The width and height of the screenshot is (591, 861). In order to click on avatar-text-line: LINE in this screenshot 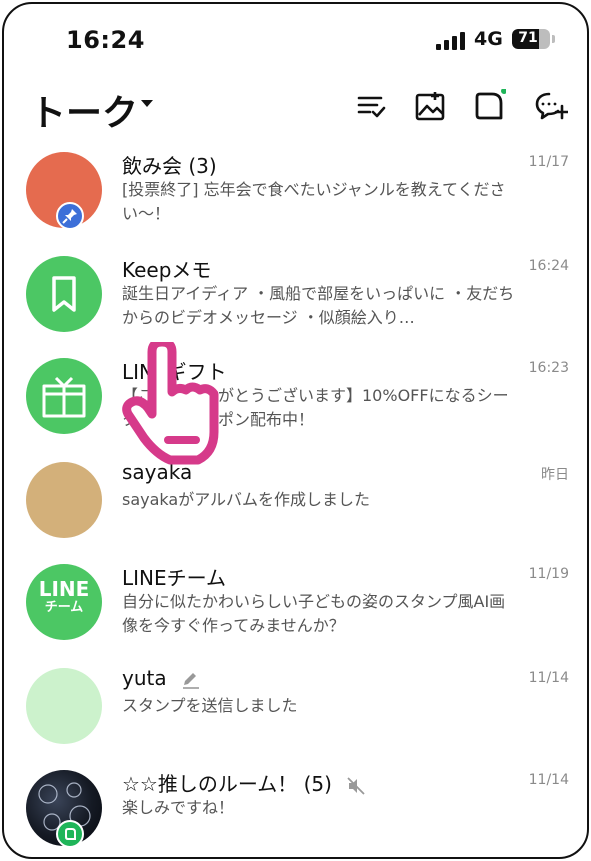, I will do `click(64, 589)`.